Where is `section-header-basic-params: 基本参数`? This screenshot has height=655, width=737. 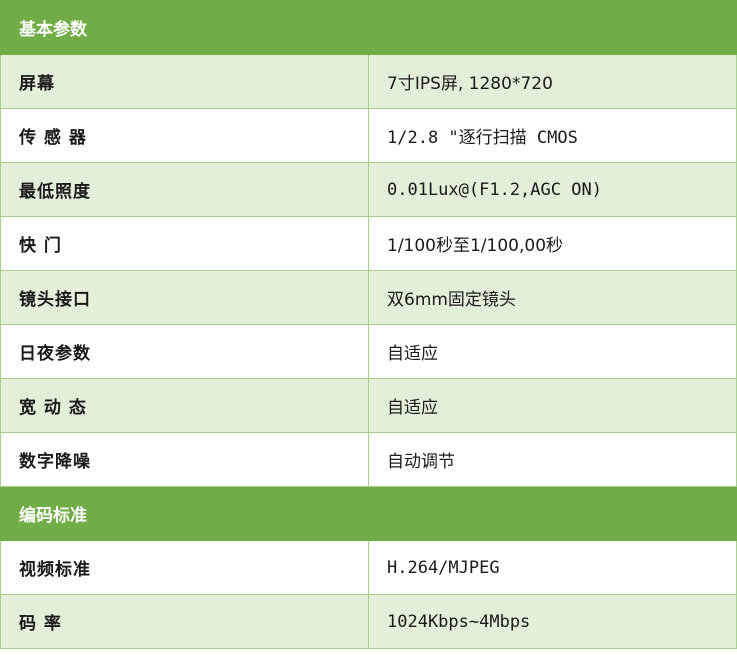
section-header-basic-params: 基本参数 is located at coordinates (368, 27).